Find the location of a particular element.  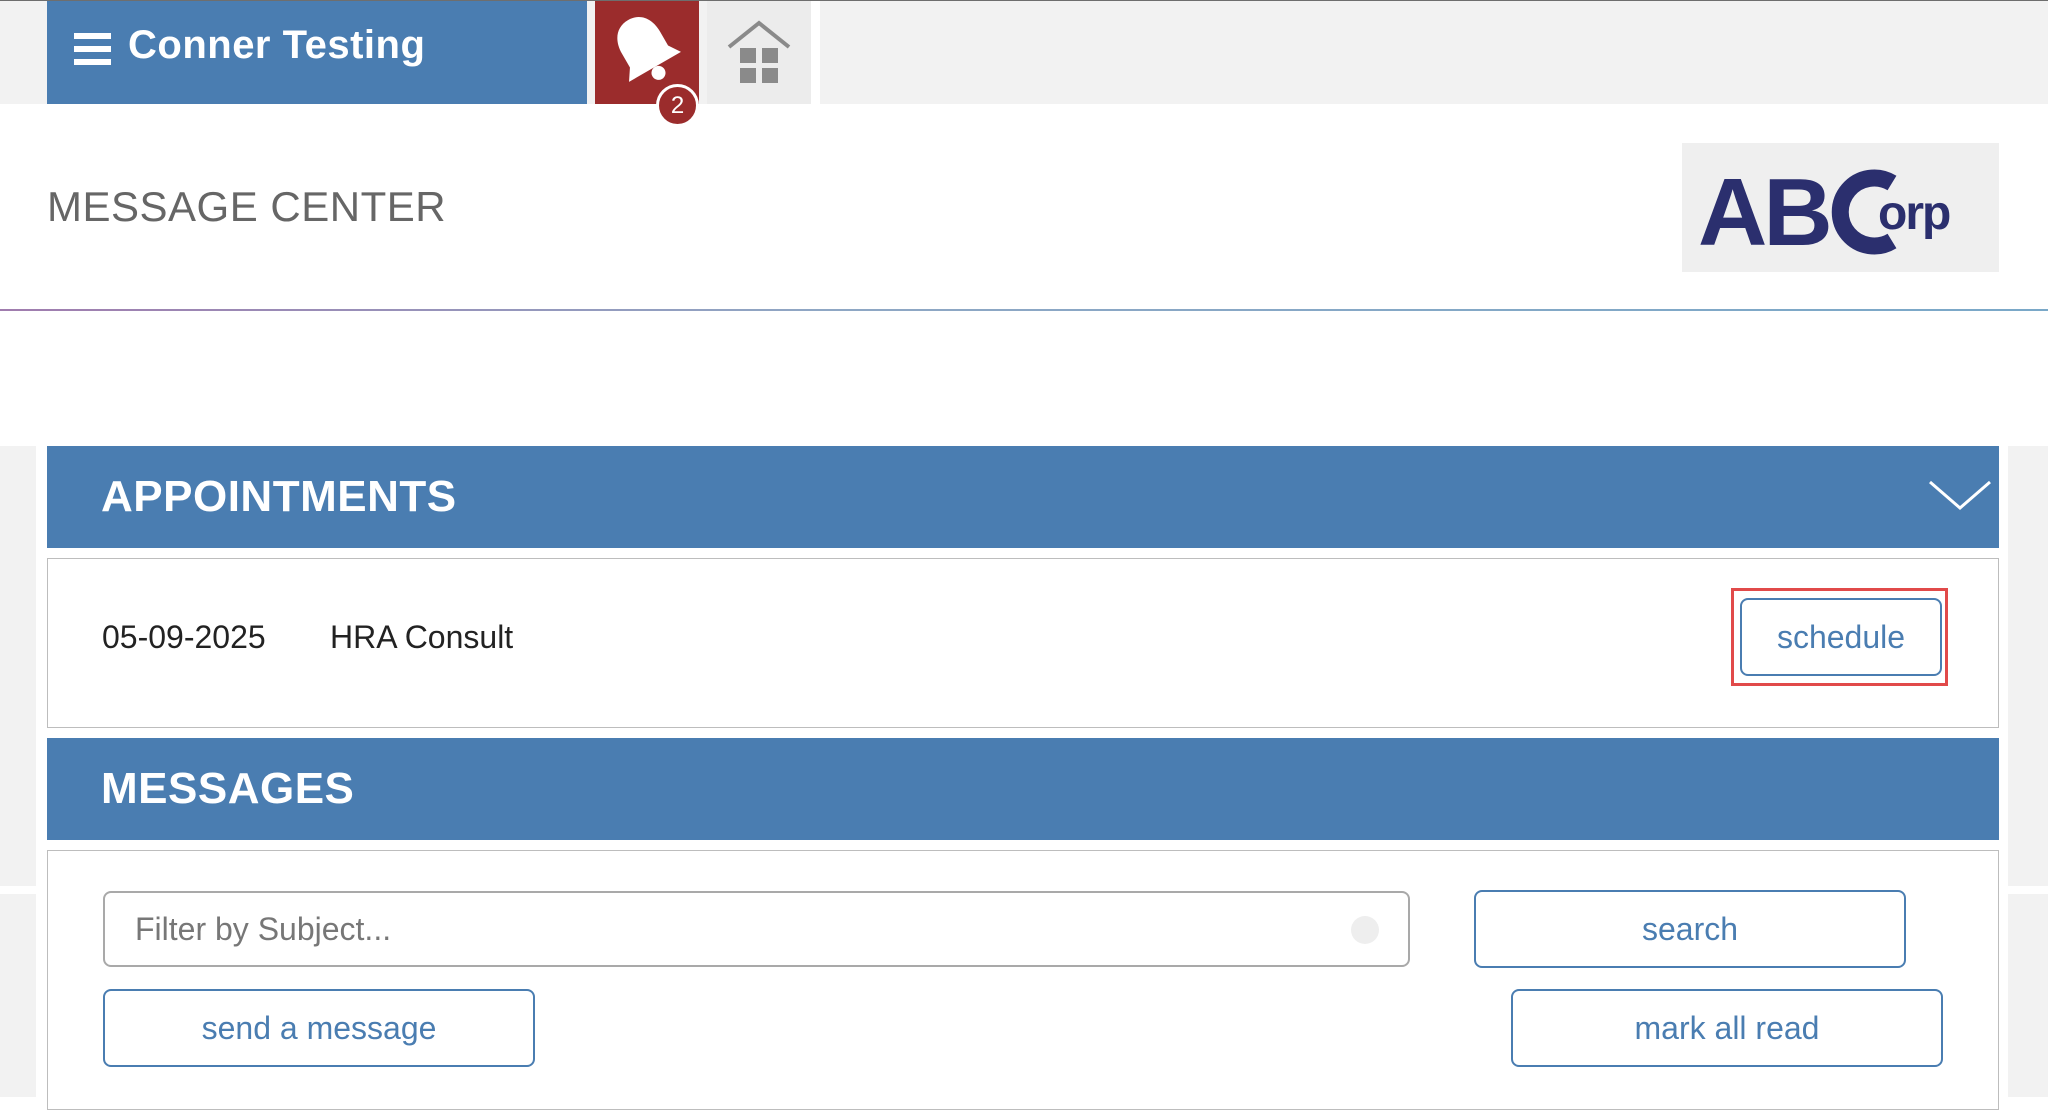

appointment-type: HRA Consult is located at coordinates (422, 637).